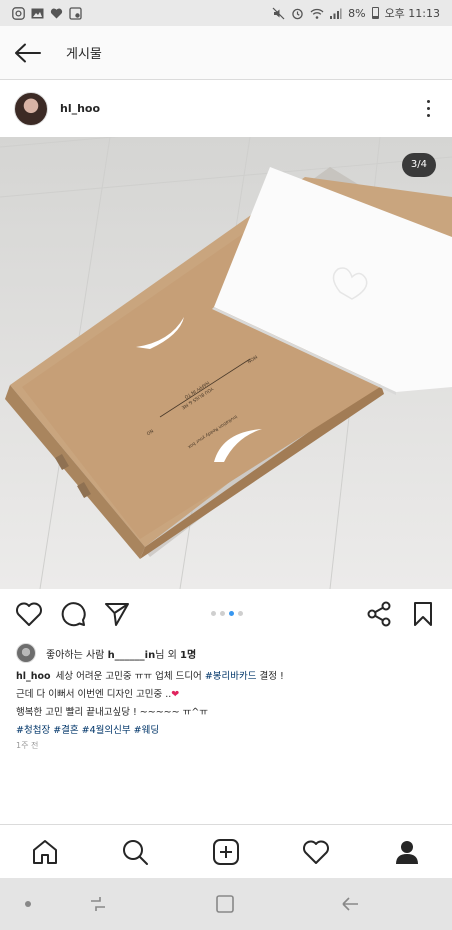  I want to click on status-right: 8% 오후 11:13, so click(356, 13).